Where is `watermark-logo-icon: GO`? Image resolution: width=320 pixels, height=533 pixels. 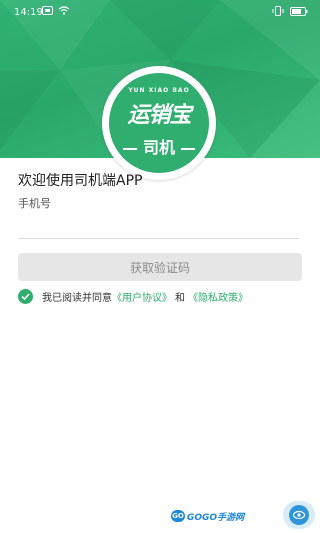 watermark-logo-icon: GO is located at coordinates (178, 516).